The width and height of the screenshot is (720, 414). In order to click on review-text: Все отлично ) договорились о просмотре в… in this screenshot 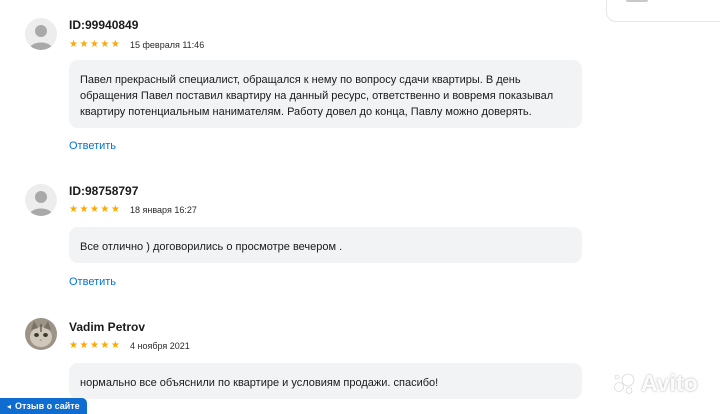, I will do `click(325, 245)`.